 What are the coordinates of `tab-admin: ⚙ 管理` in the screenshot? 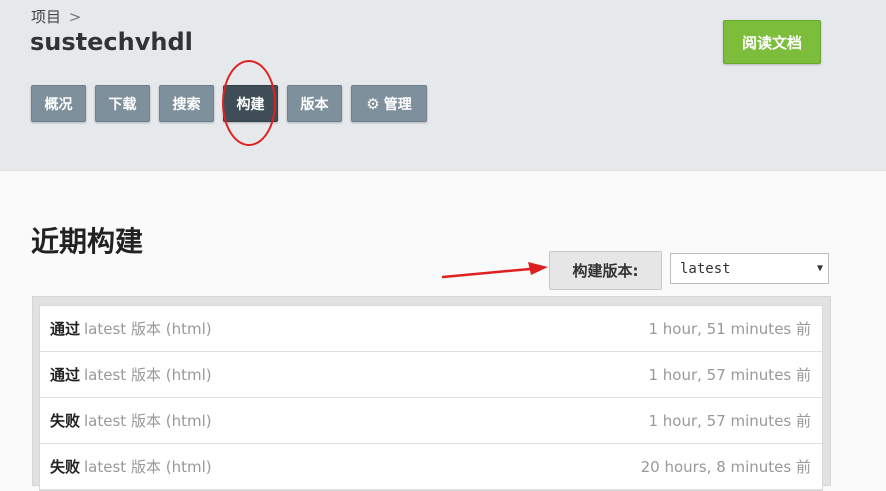 It's located at (389, 103).